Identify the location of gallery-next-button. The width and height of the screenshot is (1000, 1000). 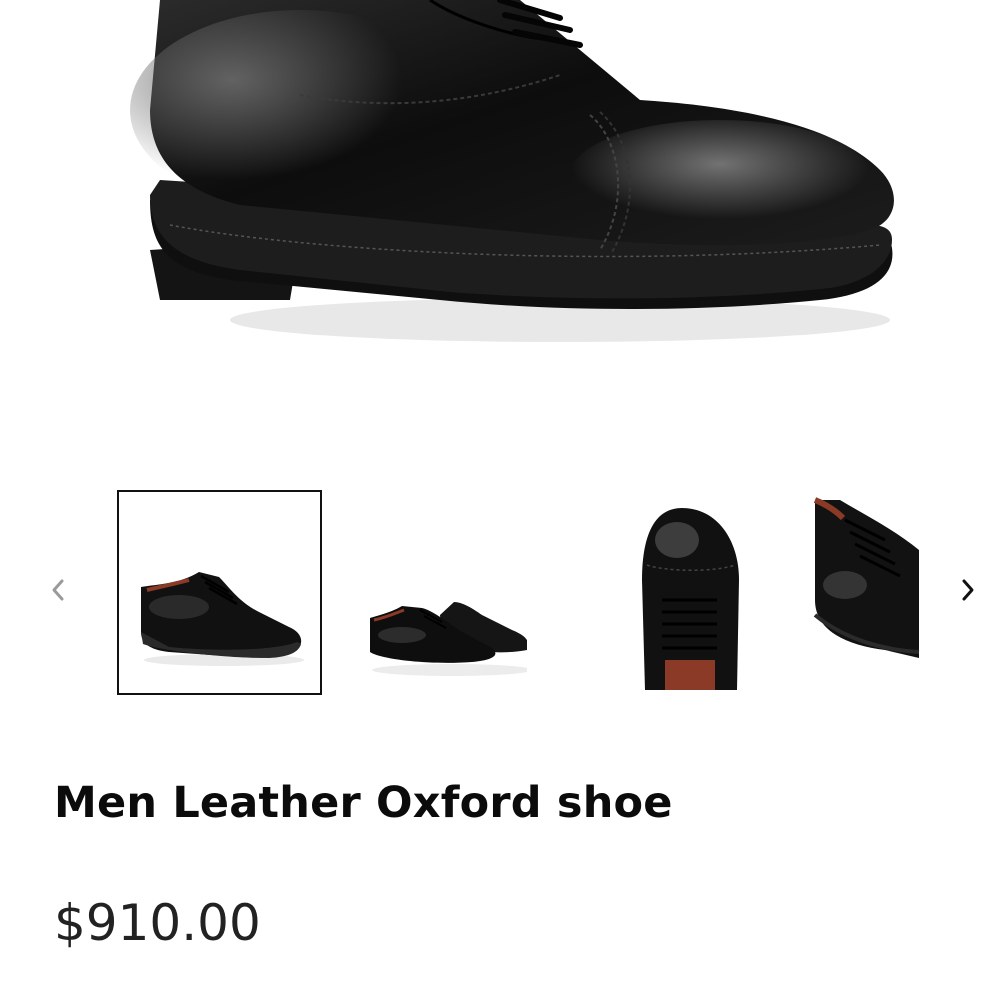
(968, 590).